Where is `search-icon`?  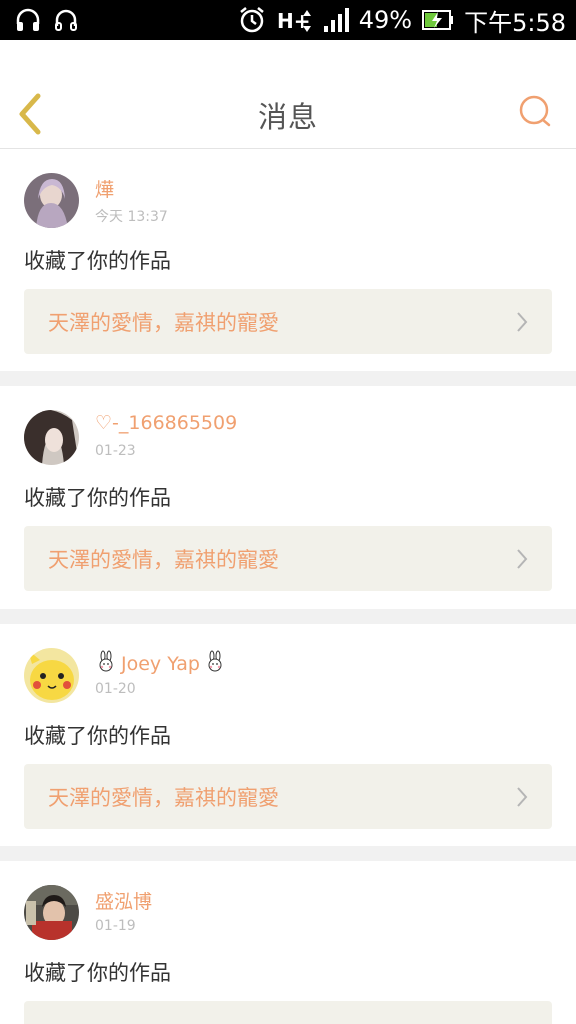 search-icon is located at coordinates (535, 111).